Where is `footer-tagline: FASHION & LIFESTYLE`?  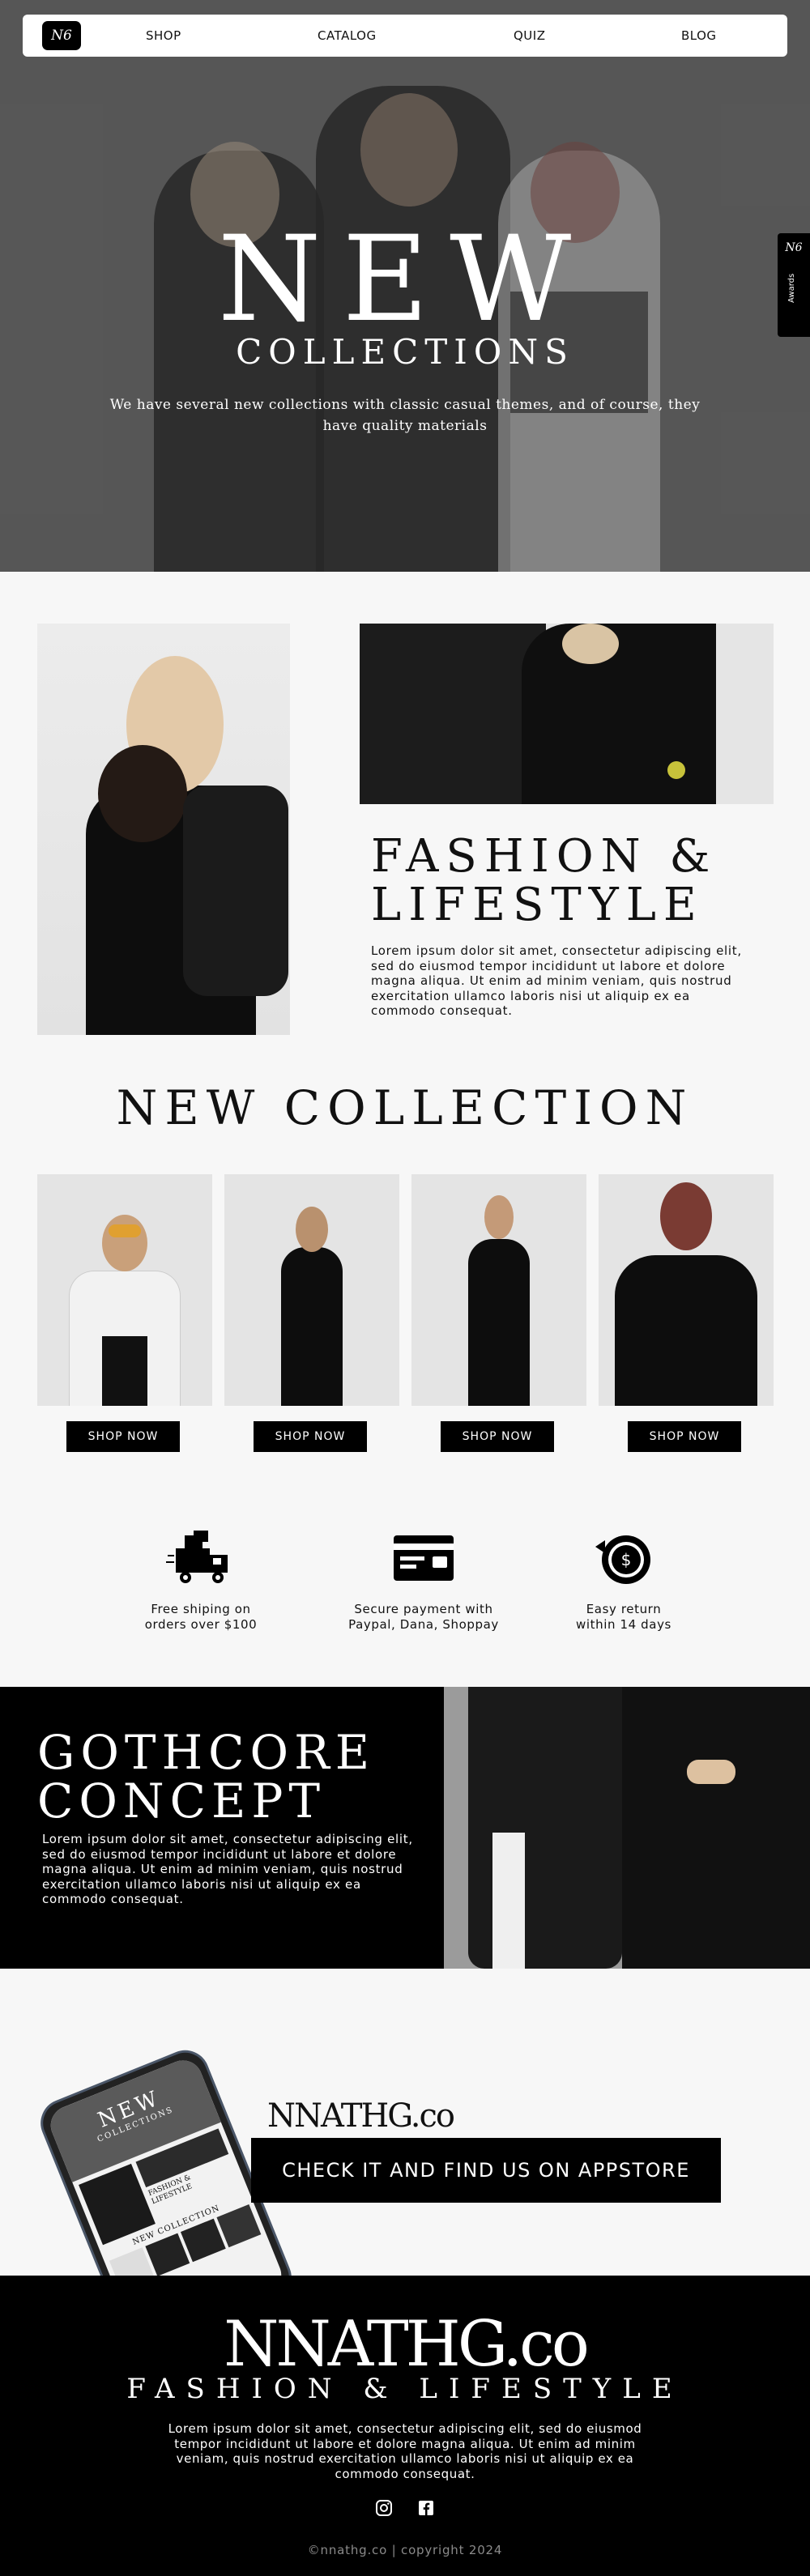
footer-tagline: FASHION & LIFESTYLE is located at coordinates (405, 2389).